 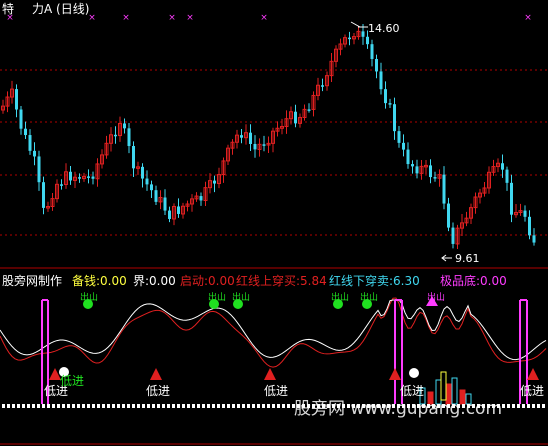 What do you see at coordinates (414, 373) in the screenshot?
I see `white-dot-icon` at bounding box center [414, 373].